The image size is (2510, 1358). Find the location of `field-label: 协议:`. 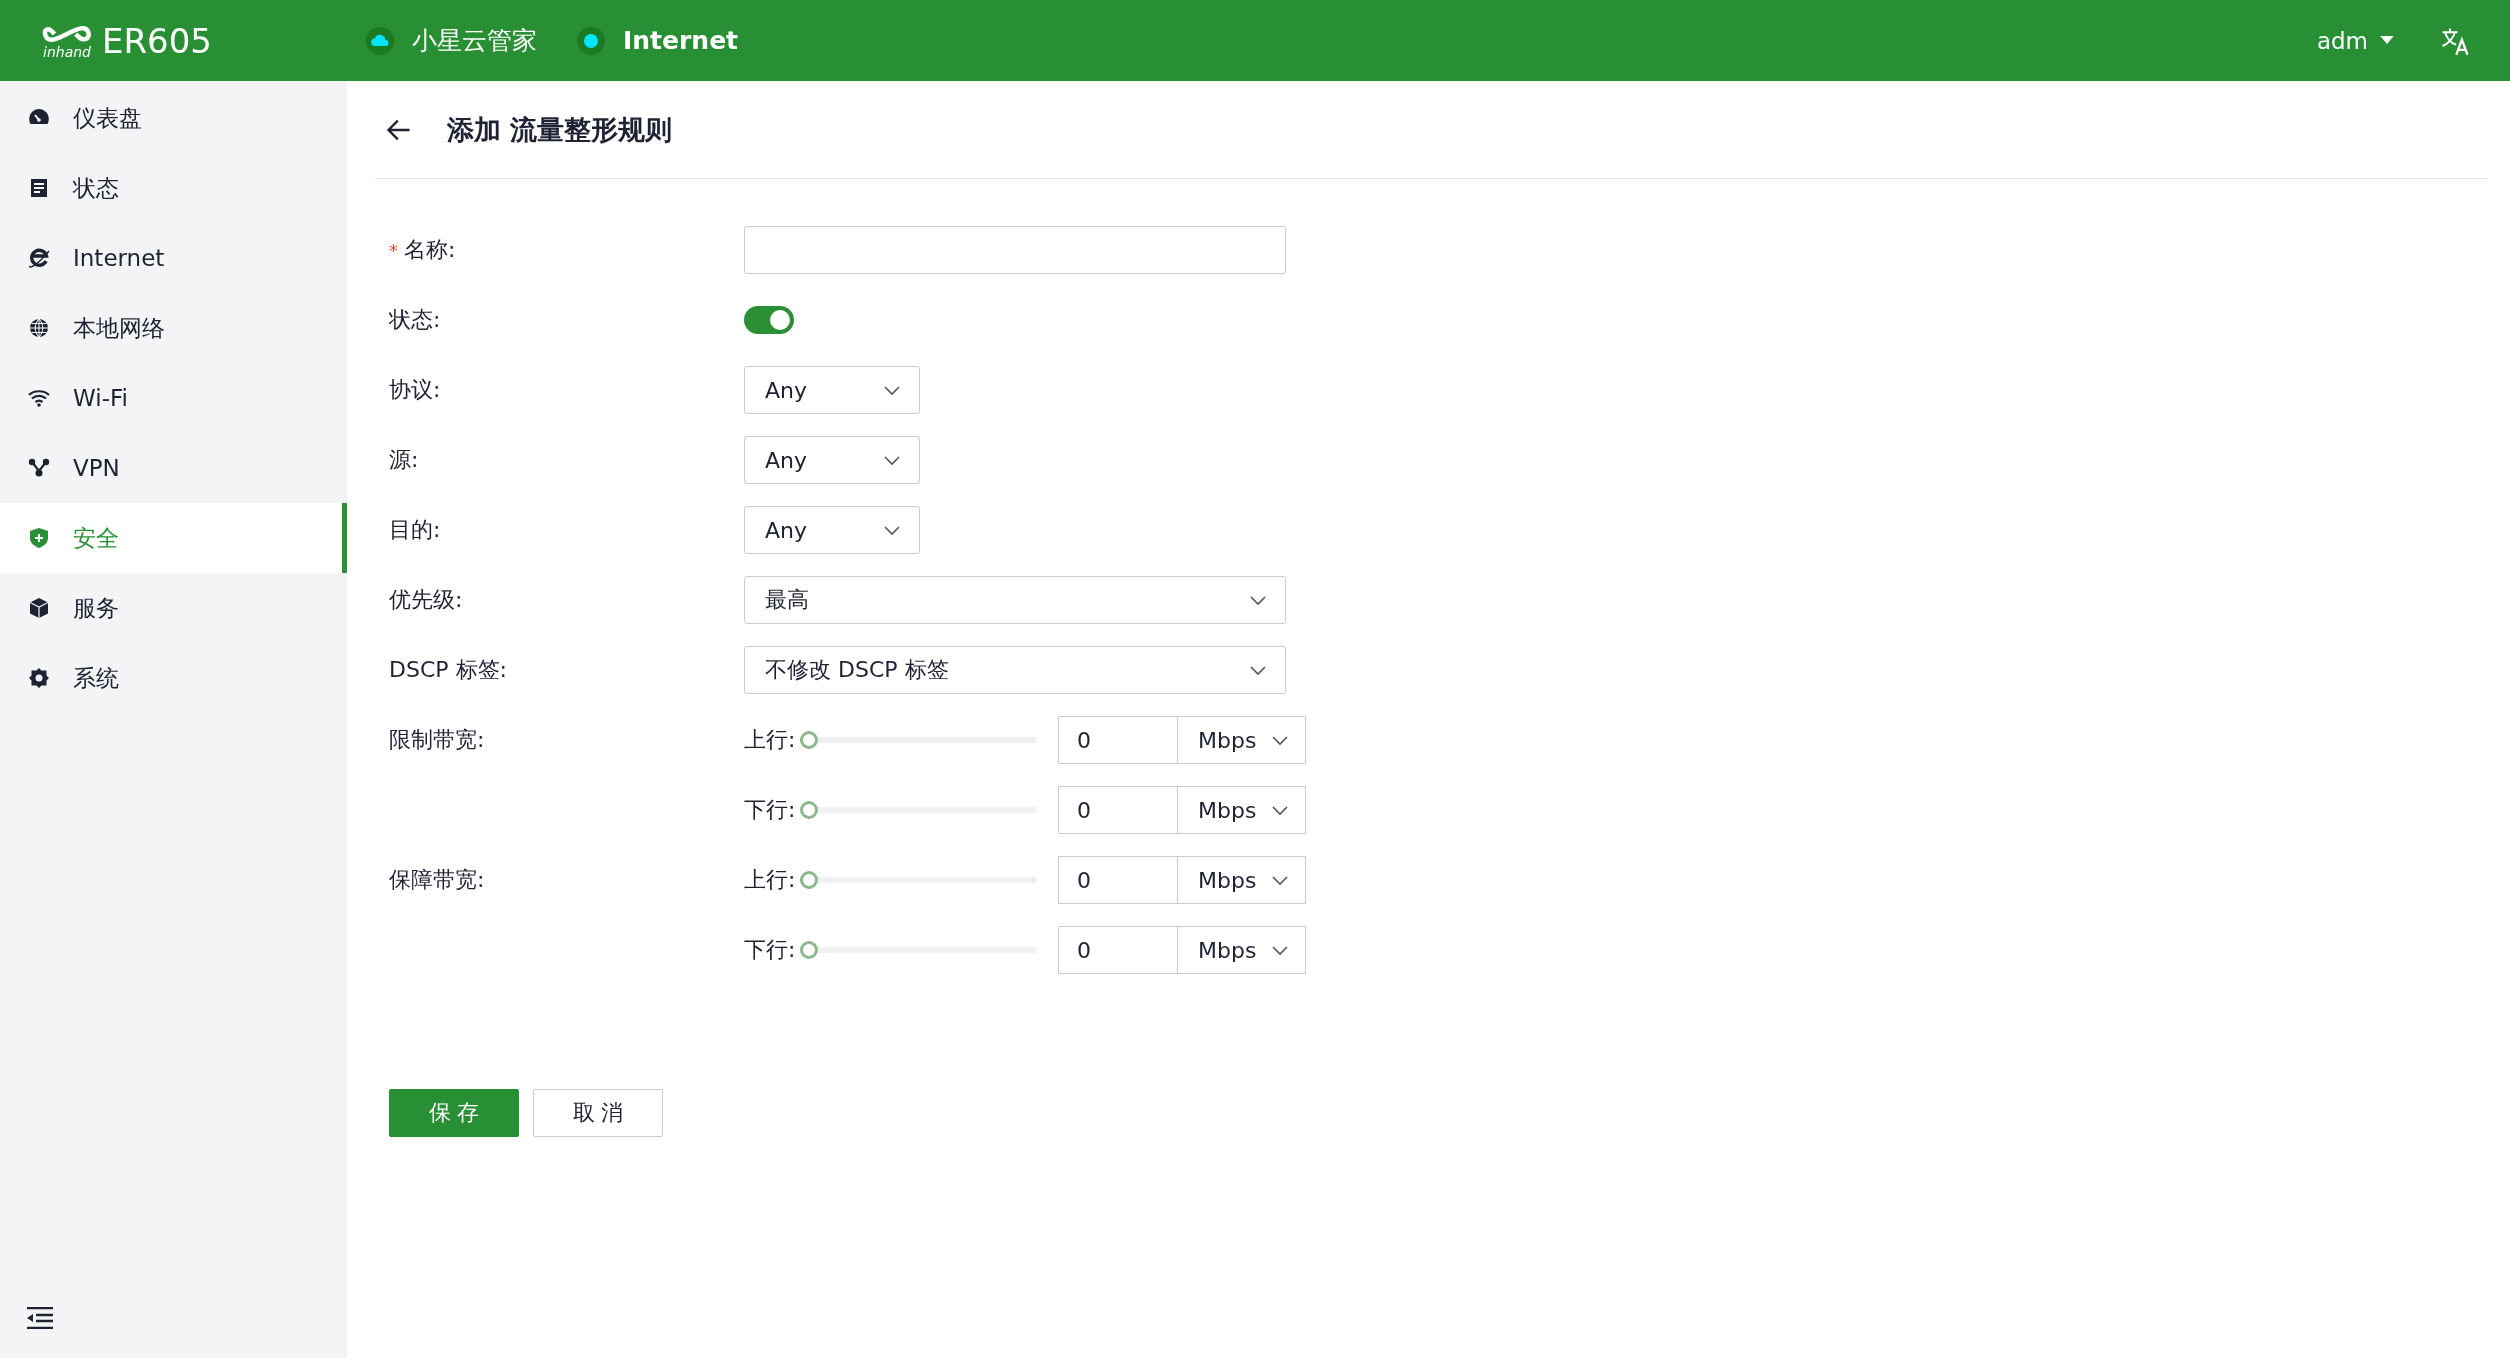

field-label: 协议: is located at coordinates (415, 390).